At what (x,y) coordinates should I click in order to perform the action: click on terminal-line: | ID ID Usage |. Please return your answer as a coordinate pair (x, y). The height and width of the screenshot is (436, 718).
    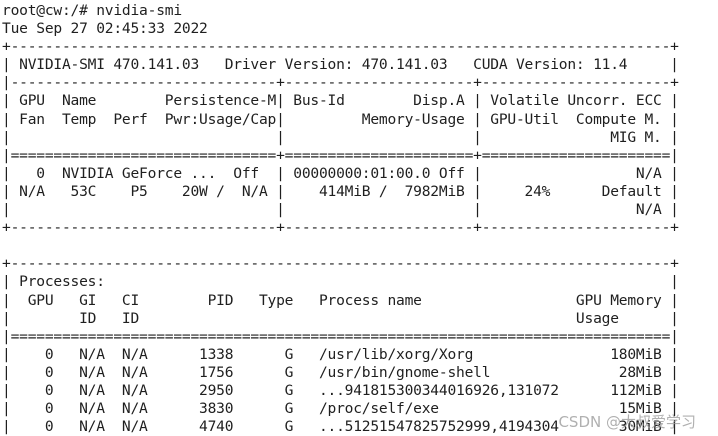
    Looking at the image, I should click on (340, 318).